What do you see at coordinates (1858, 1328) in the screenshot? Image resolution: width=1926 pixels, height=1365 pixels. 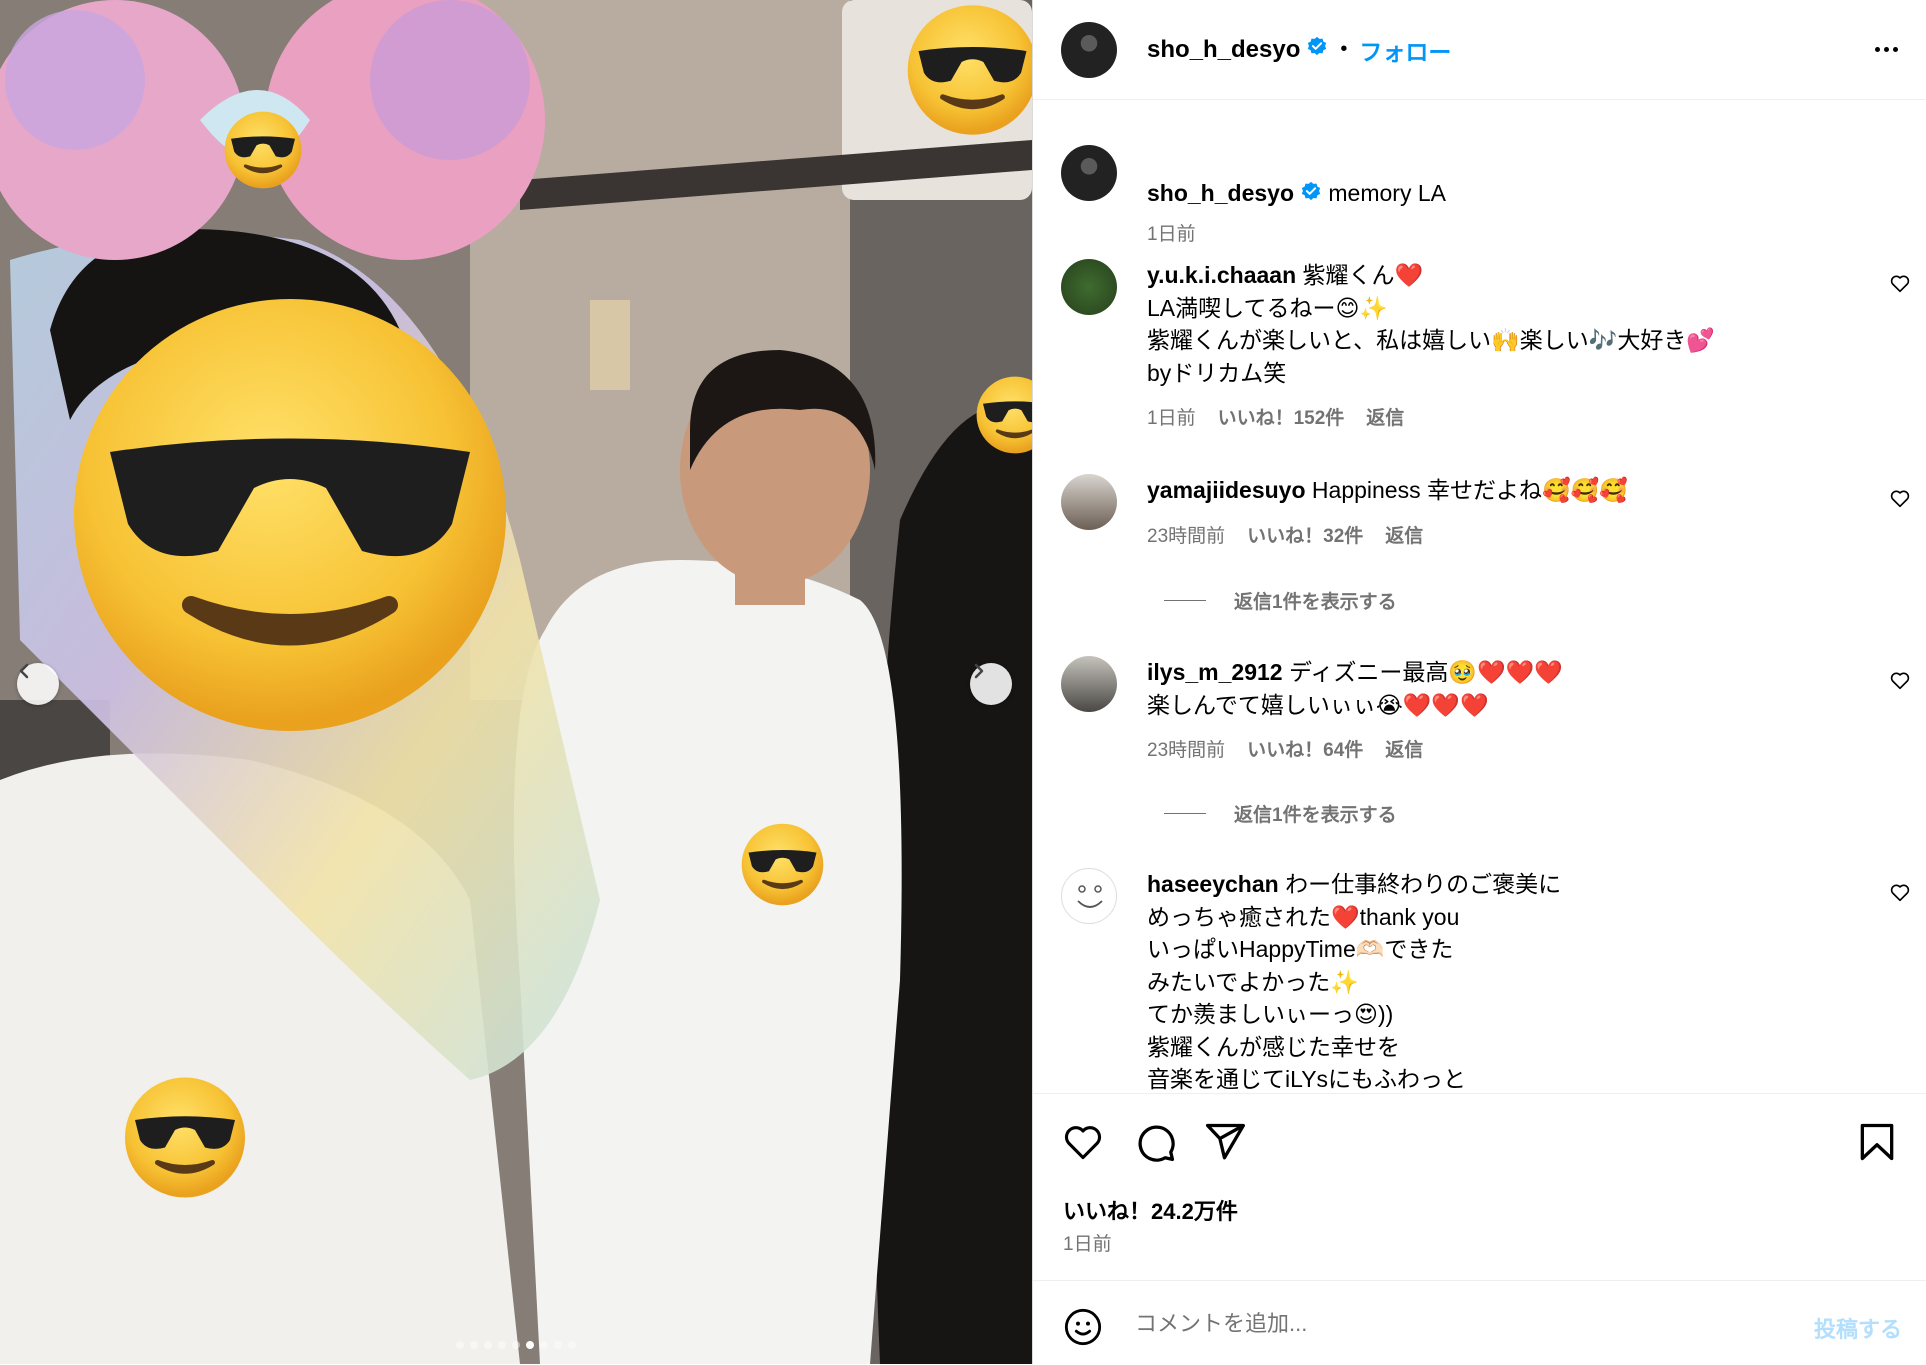 I see `post-comment-button: 投稿する` at bounding box center [1858, 1328].